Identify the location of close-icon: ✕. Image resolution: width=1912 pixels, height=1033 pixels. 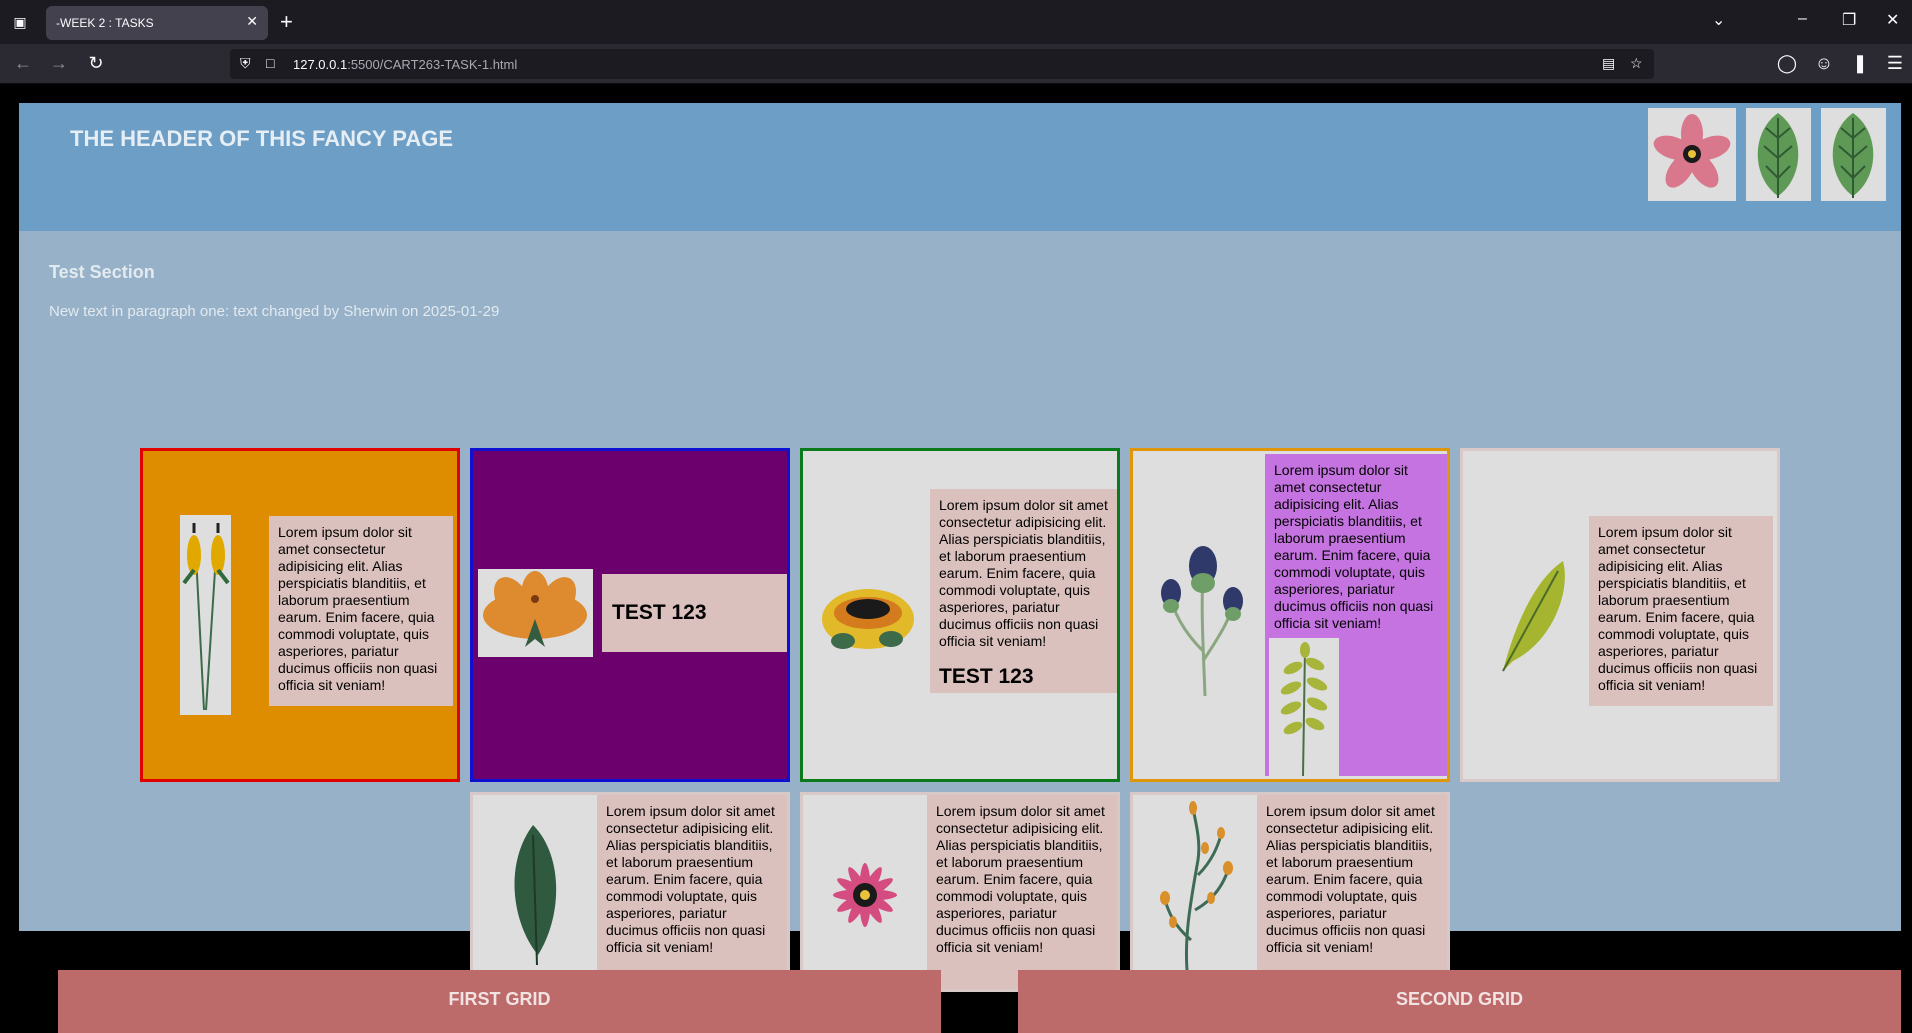
(252, 21).